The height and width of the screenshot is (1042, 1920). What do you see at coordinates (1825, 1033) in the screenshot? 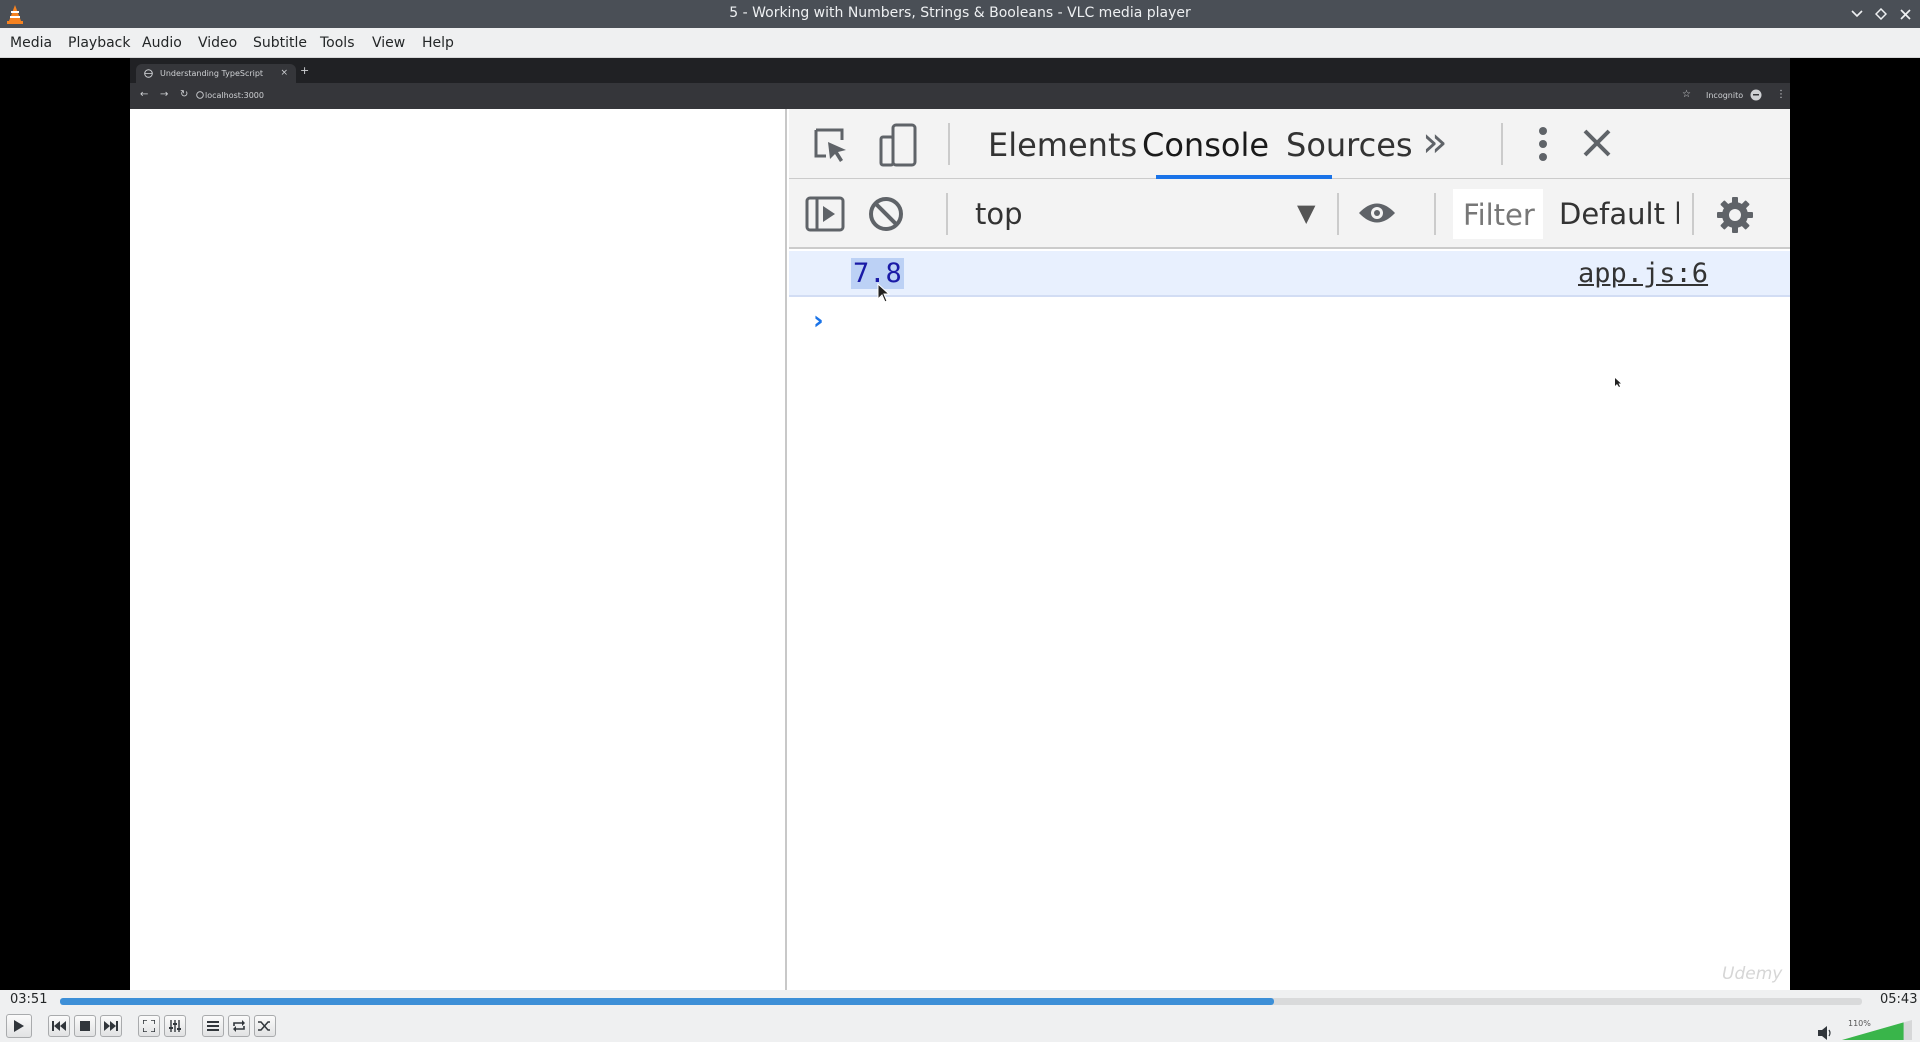
I see `speaker-icon` at bounding box center [1825, 1033].